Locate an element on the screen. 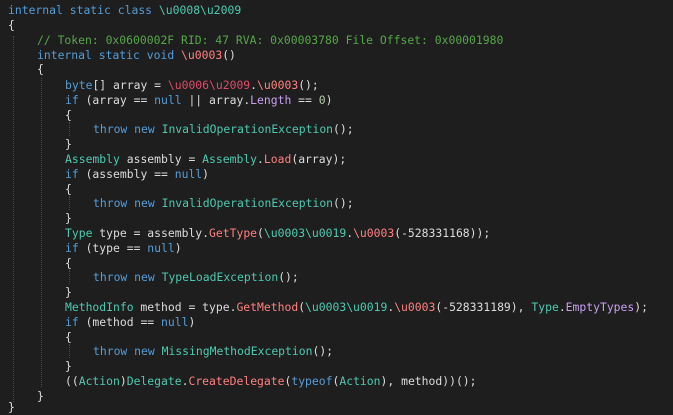 The width and height of the screenshot is (673, 415). code-line-13: { is located at coordinates (68, 263).